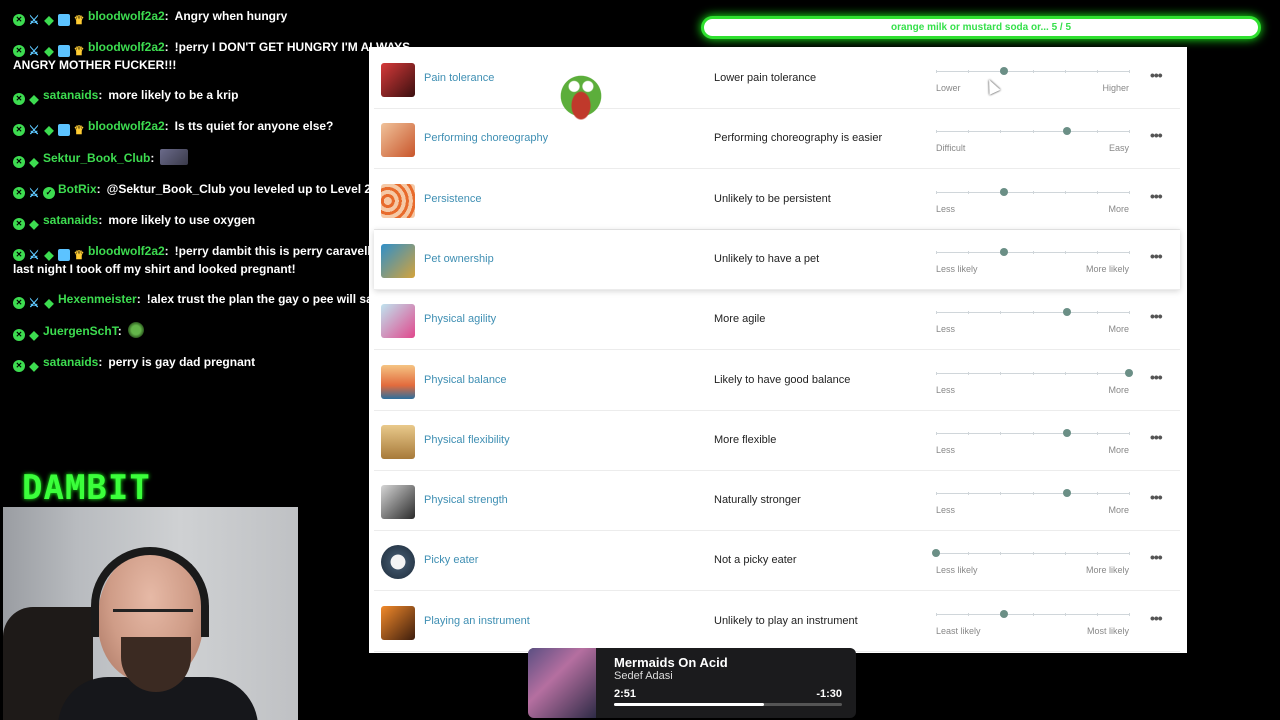  What do you see at coordinates (459, 259) in the screenshot?
I see `trait-name-link: Pet ownership` at bounding box center [459, 259].